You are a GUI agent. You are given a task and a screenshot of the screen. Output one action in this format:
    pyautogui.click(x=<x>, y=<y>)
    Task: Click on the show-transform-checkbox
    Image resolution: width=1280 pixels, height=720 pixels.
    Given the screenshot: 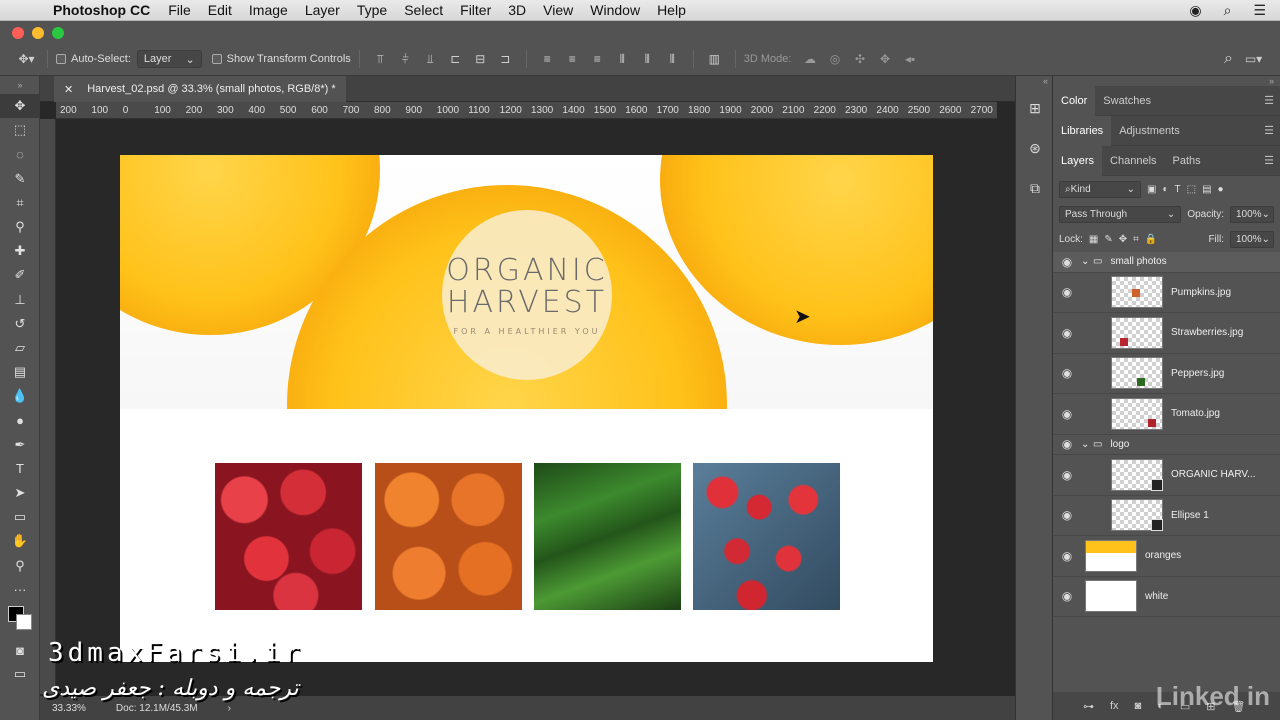 What is the action you would take?
    pyautogui.click(x=216, y=59)
    